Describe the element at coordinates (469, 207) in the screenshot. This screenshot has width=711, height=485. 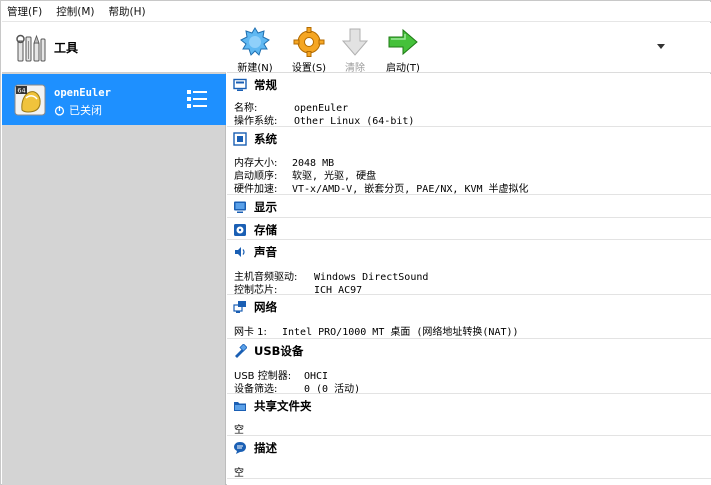
I see `section-display: 显示` at that location.